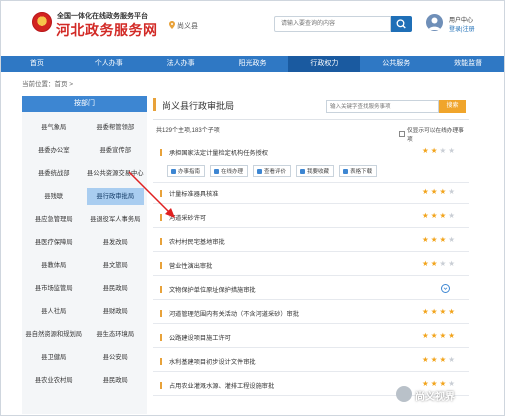  I want to click on department-item: 县生态环境局, so click(115, 334).